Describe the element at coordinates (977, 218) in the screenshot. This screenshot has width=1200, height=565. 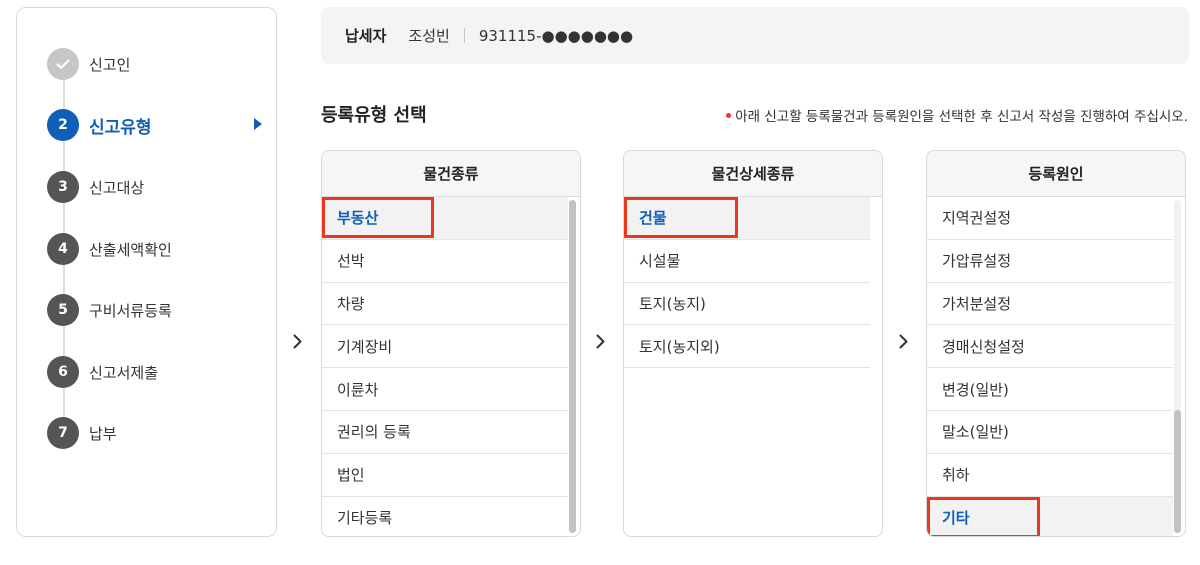
I see `list-item-label: 지역권설정` at that location.